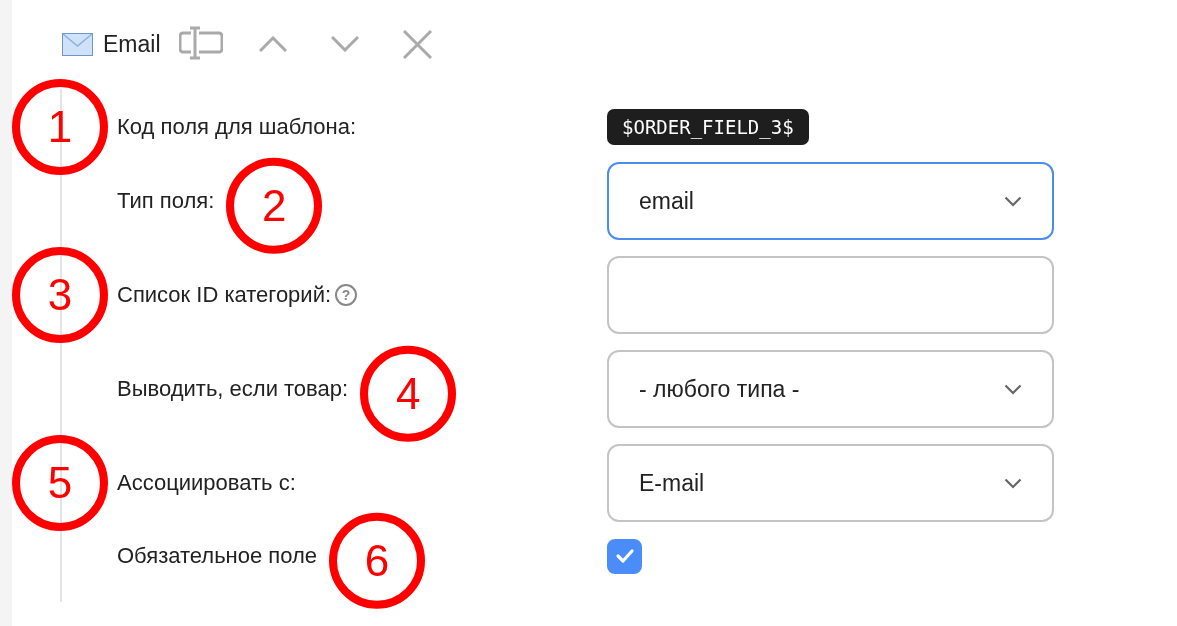  I want to click on numbered-callout: 6, so click(377, 560).